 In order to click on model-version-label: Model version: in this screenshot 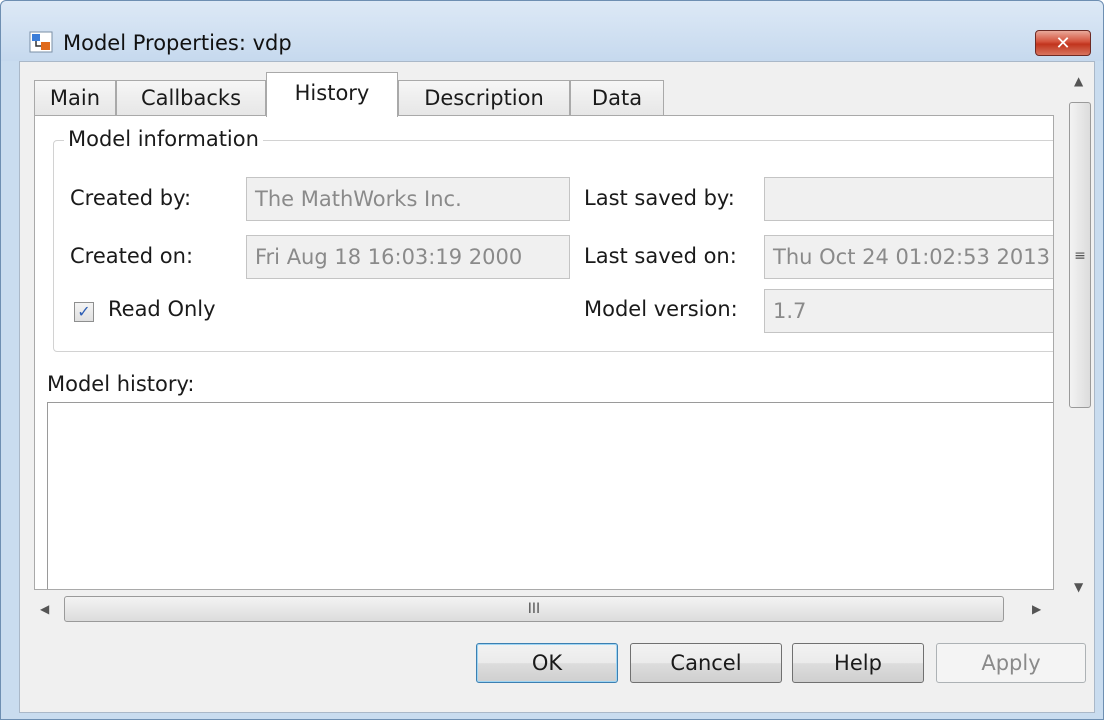, I will do `click(661, 309)`.